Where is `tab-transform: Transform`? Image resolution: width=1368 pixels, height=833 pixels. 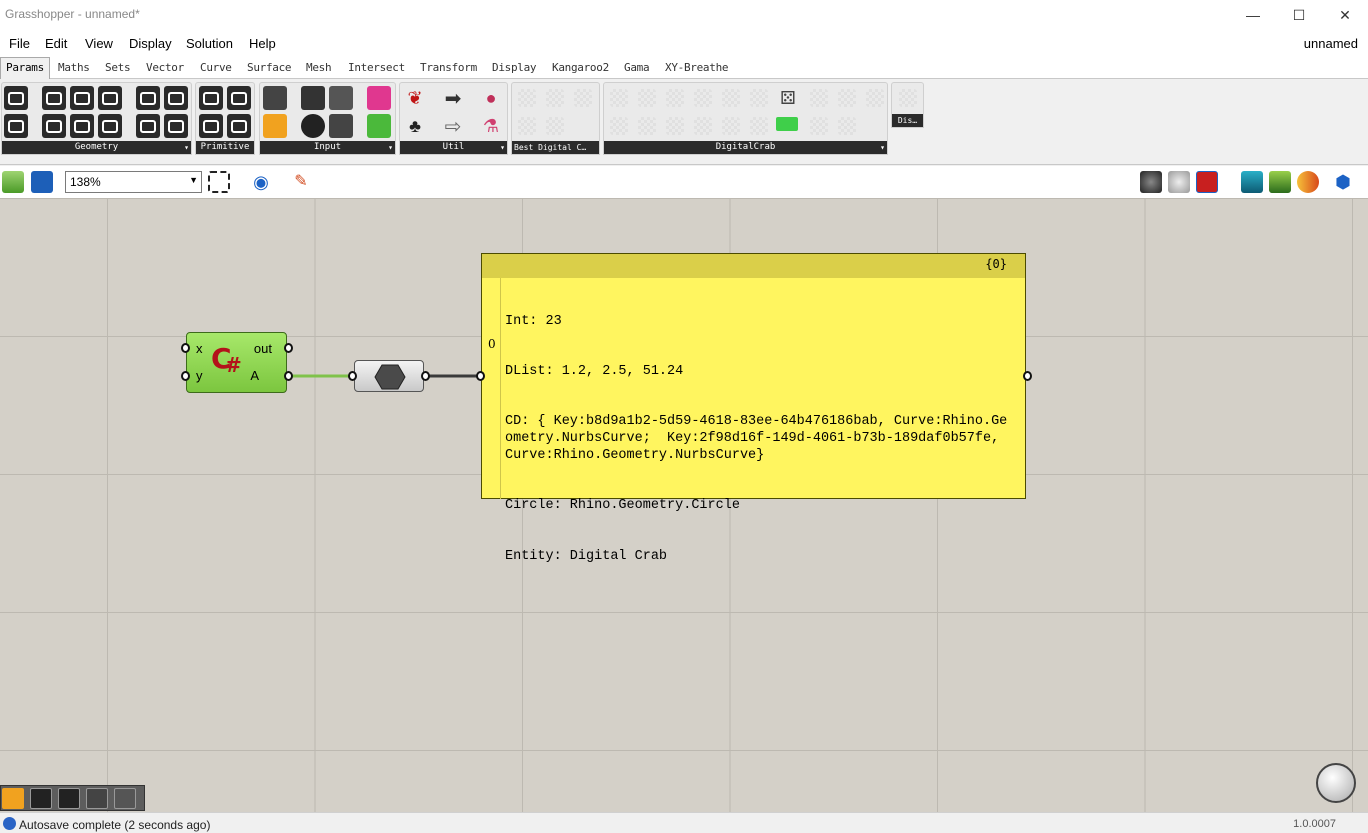
tab-transform: Transform is located at coordinates (448, 67).